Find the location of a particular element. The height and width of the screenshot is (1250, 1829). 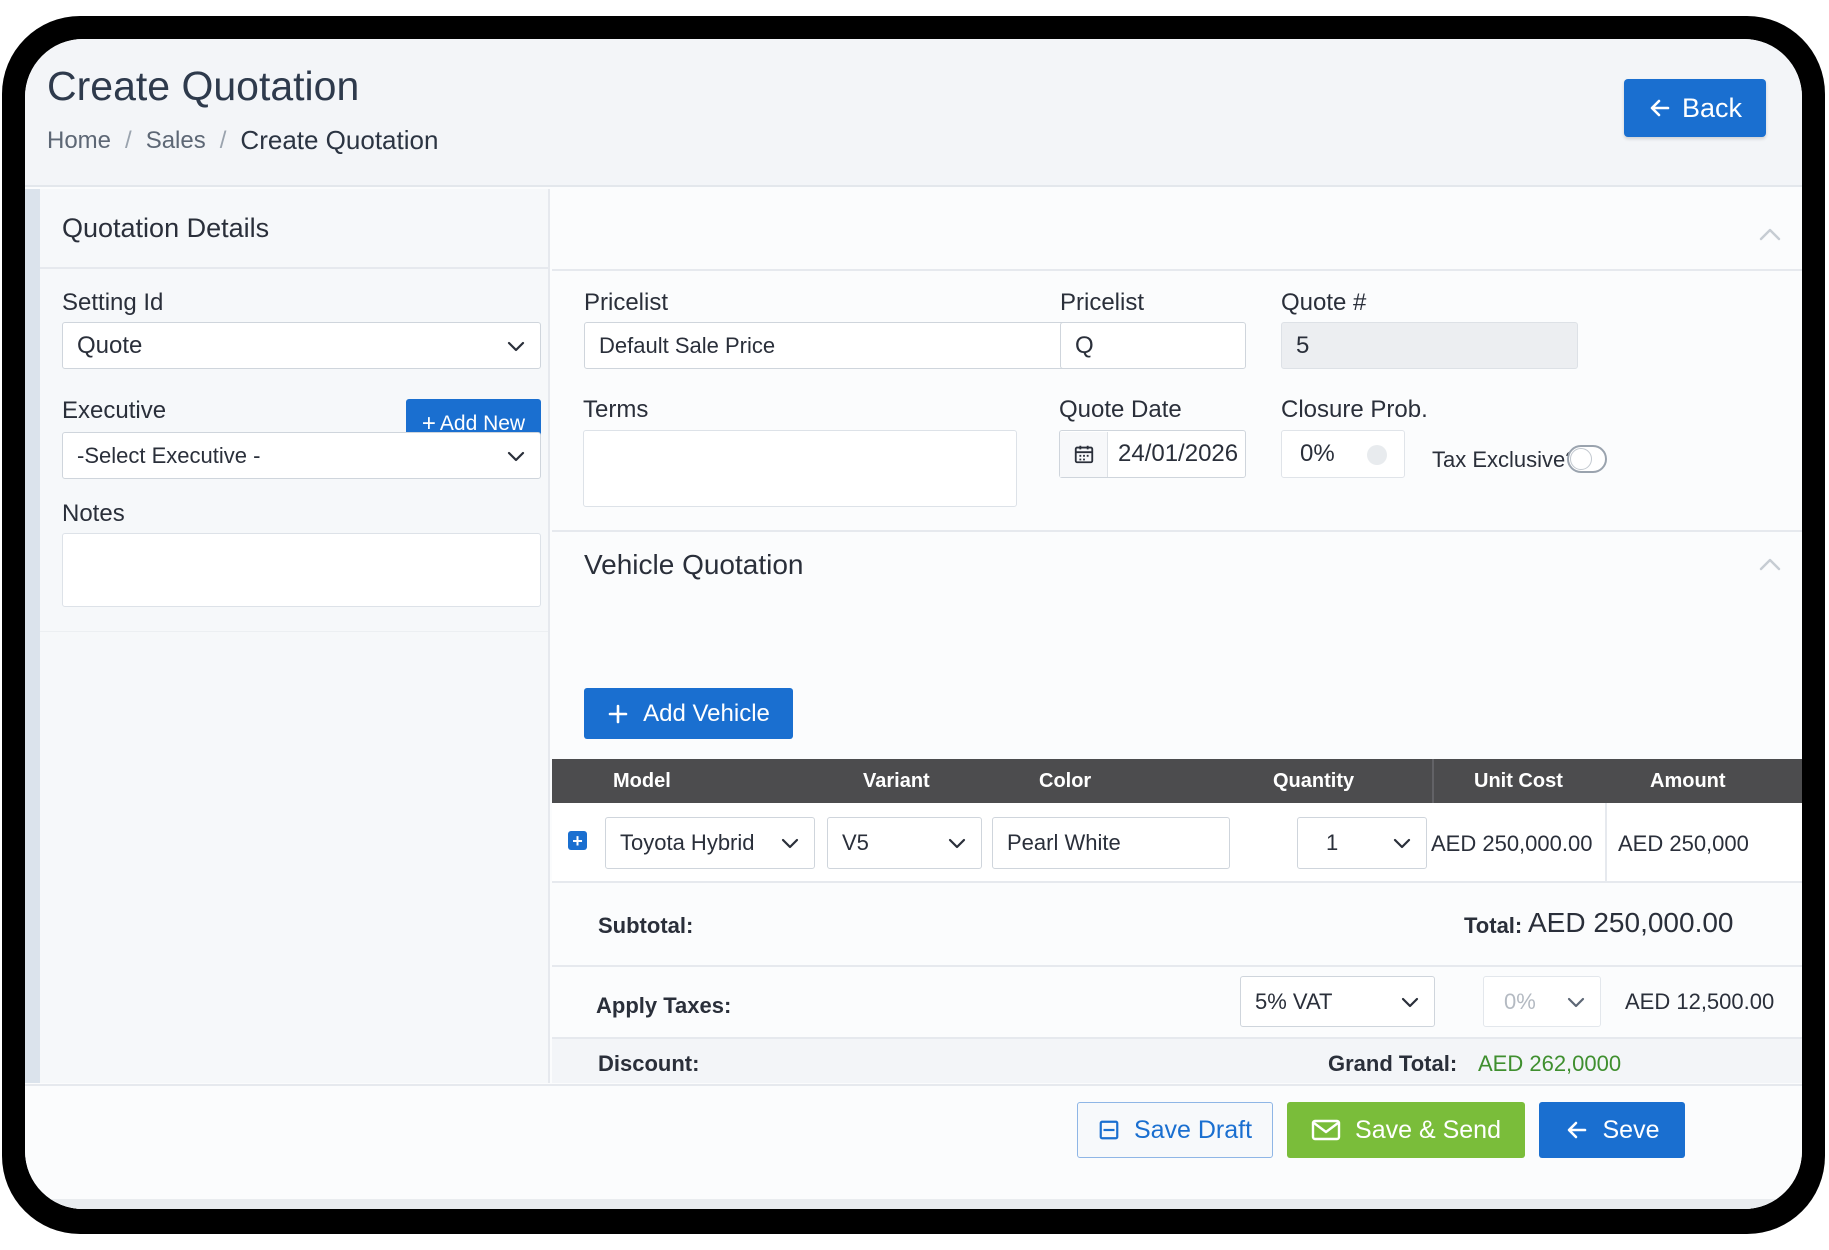

back-button-label: Back is located at coordinates (1712, 107).